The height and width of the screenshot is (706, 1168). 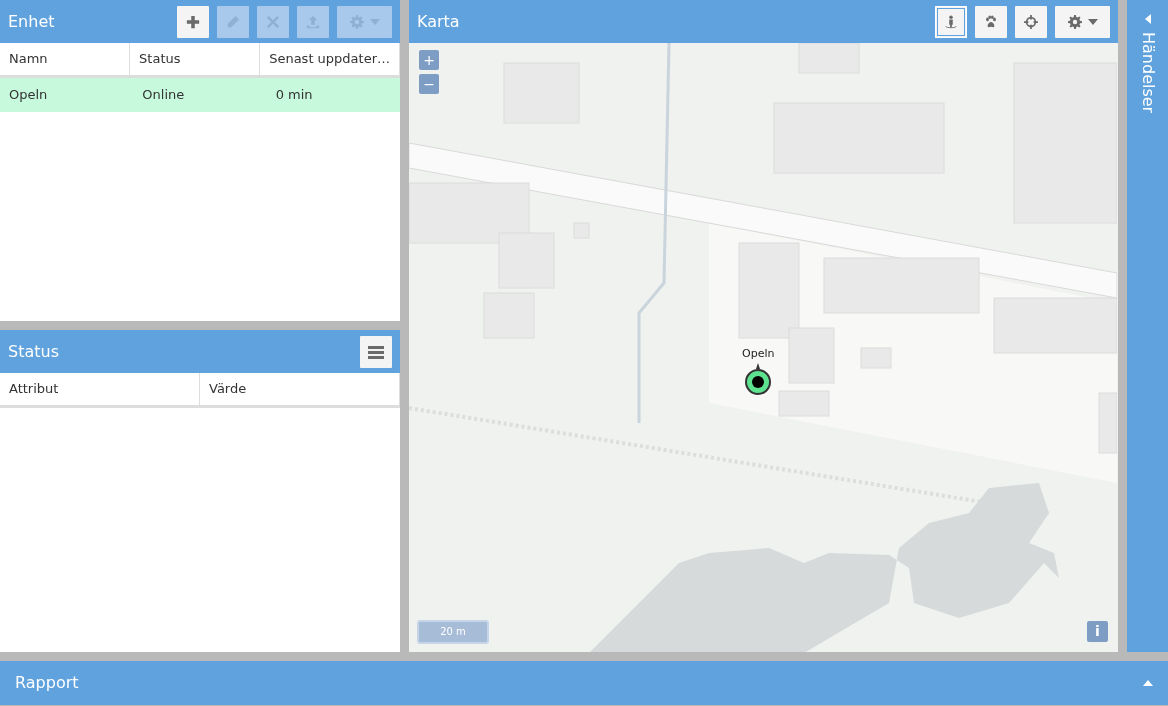 What do you see at coordinates (160, 59) in the screenshot?
I see `column-header: Status` at bounding box center [160, 59].